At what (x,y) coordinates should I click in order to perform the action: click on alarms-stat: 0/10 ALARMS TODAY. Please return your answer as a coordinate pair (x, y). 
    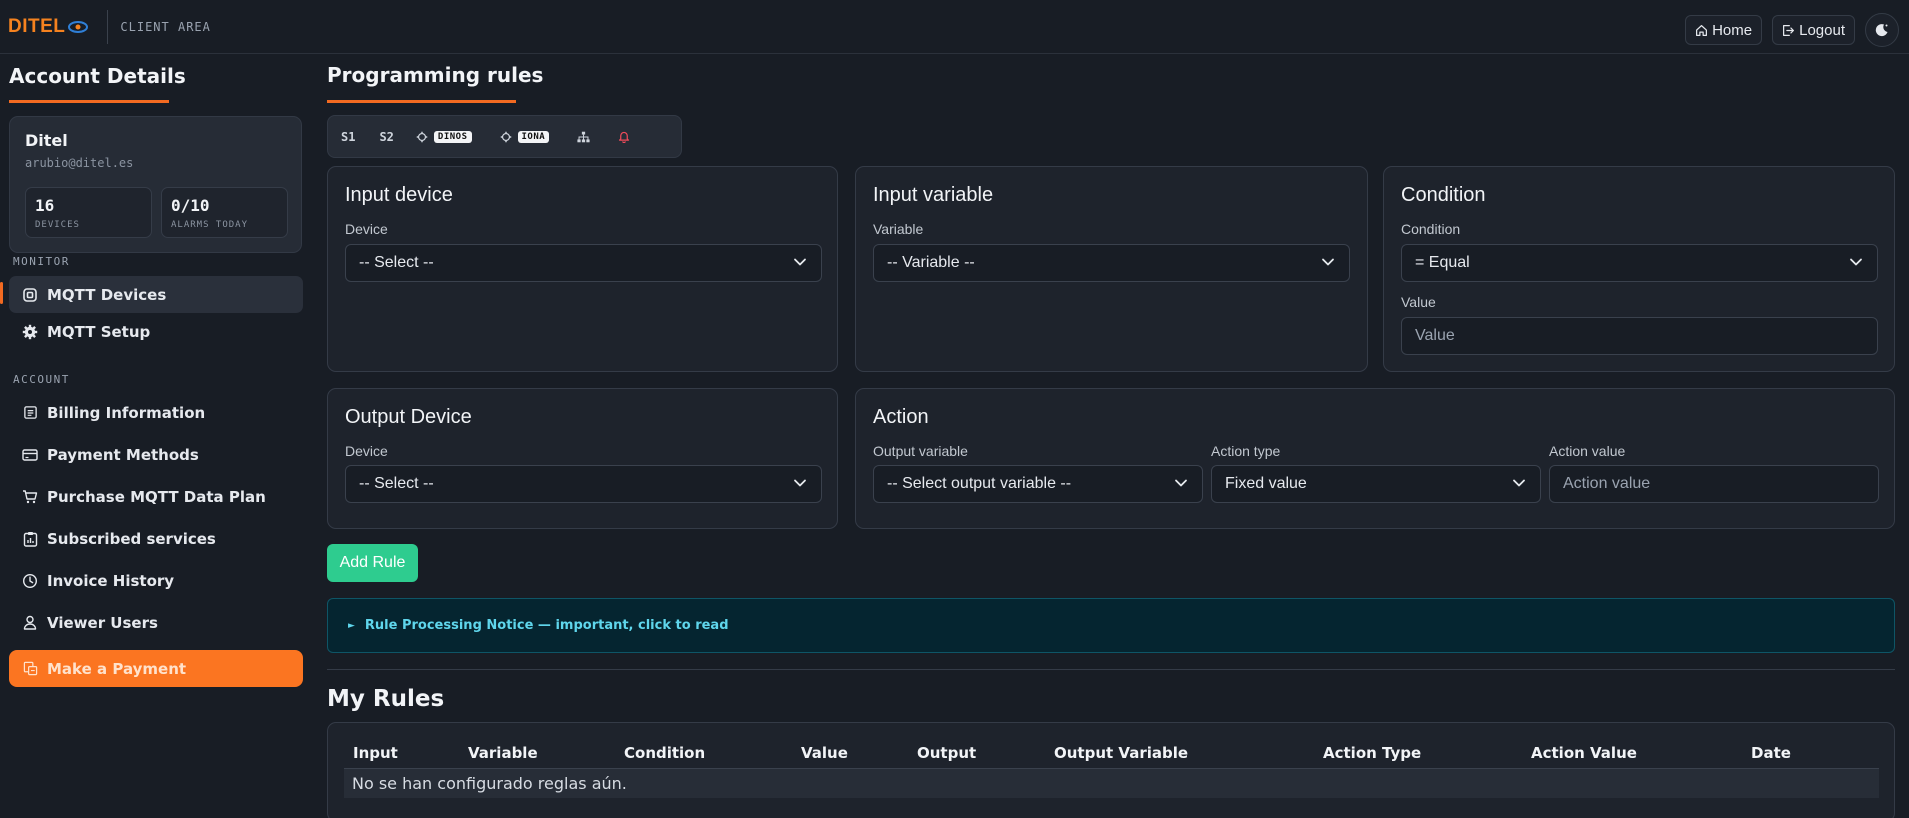
    Looking at the image, I should click on (224, 212).